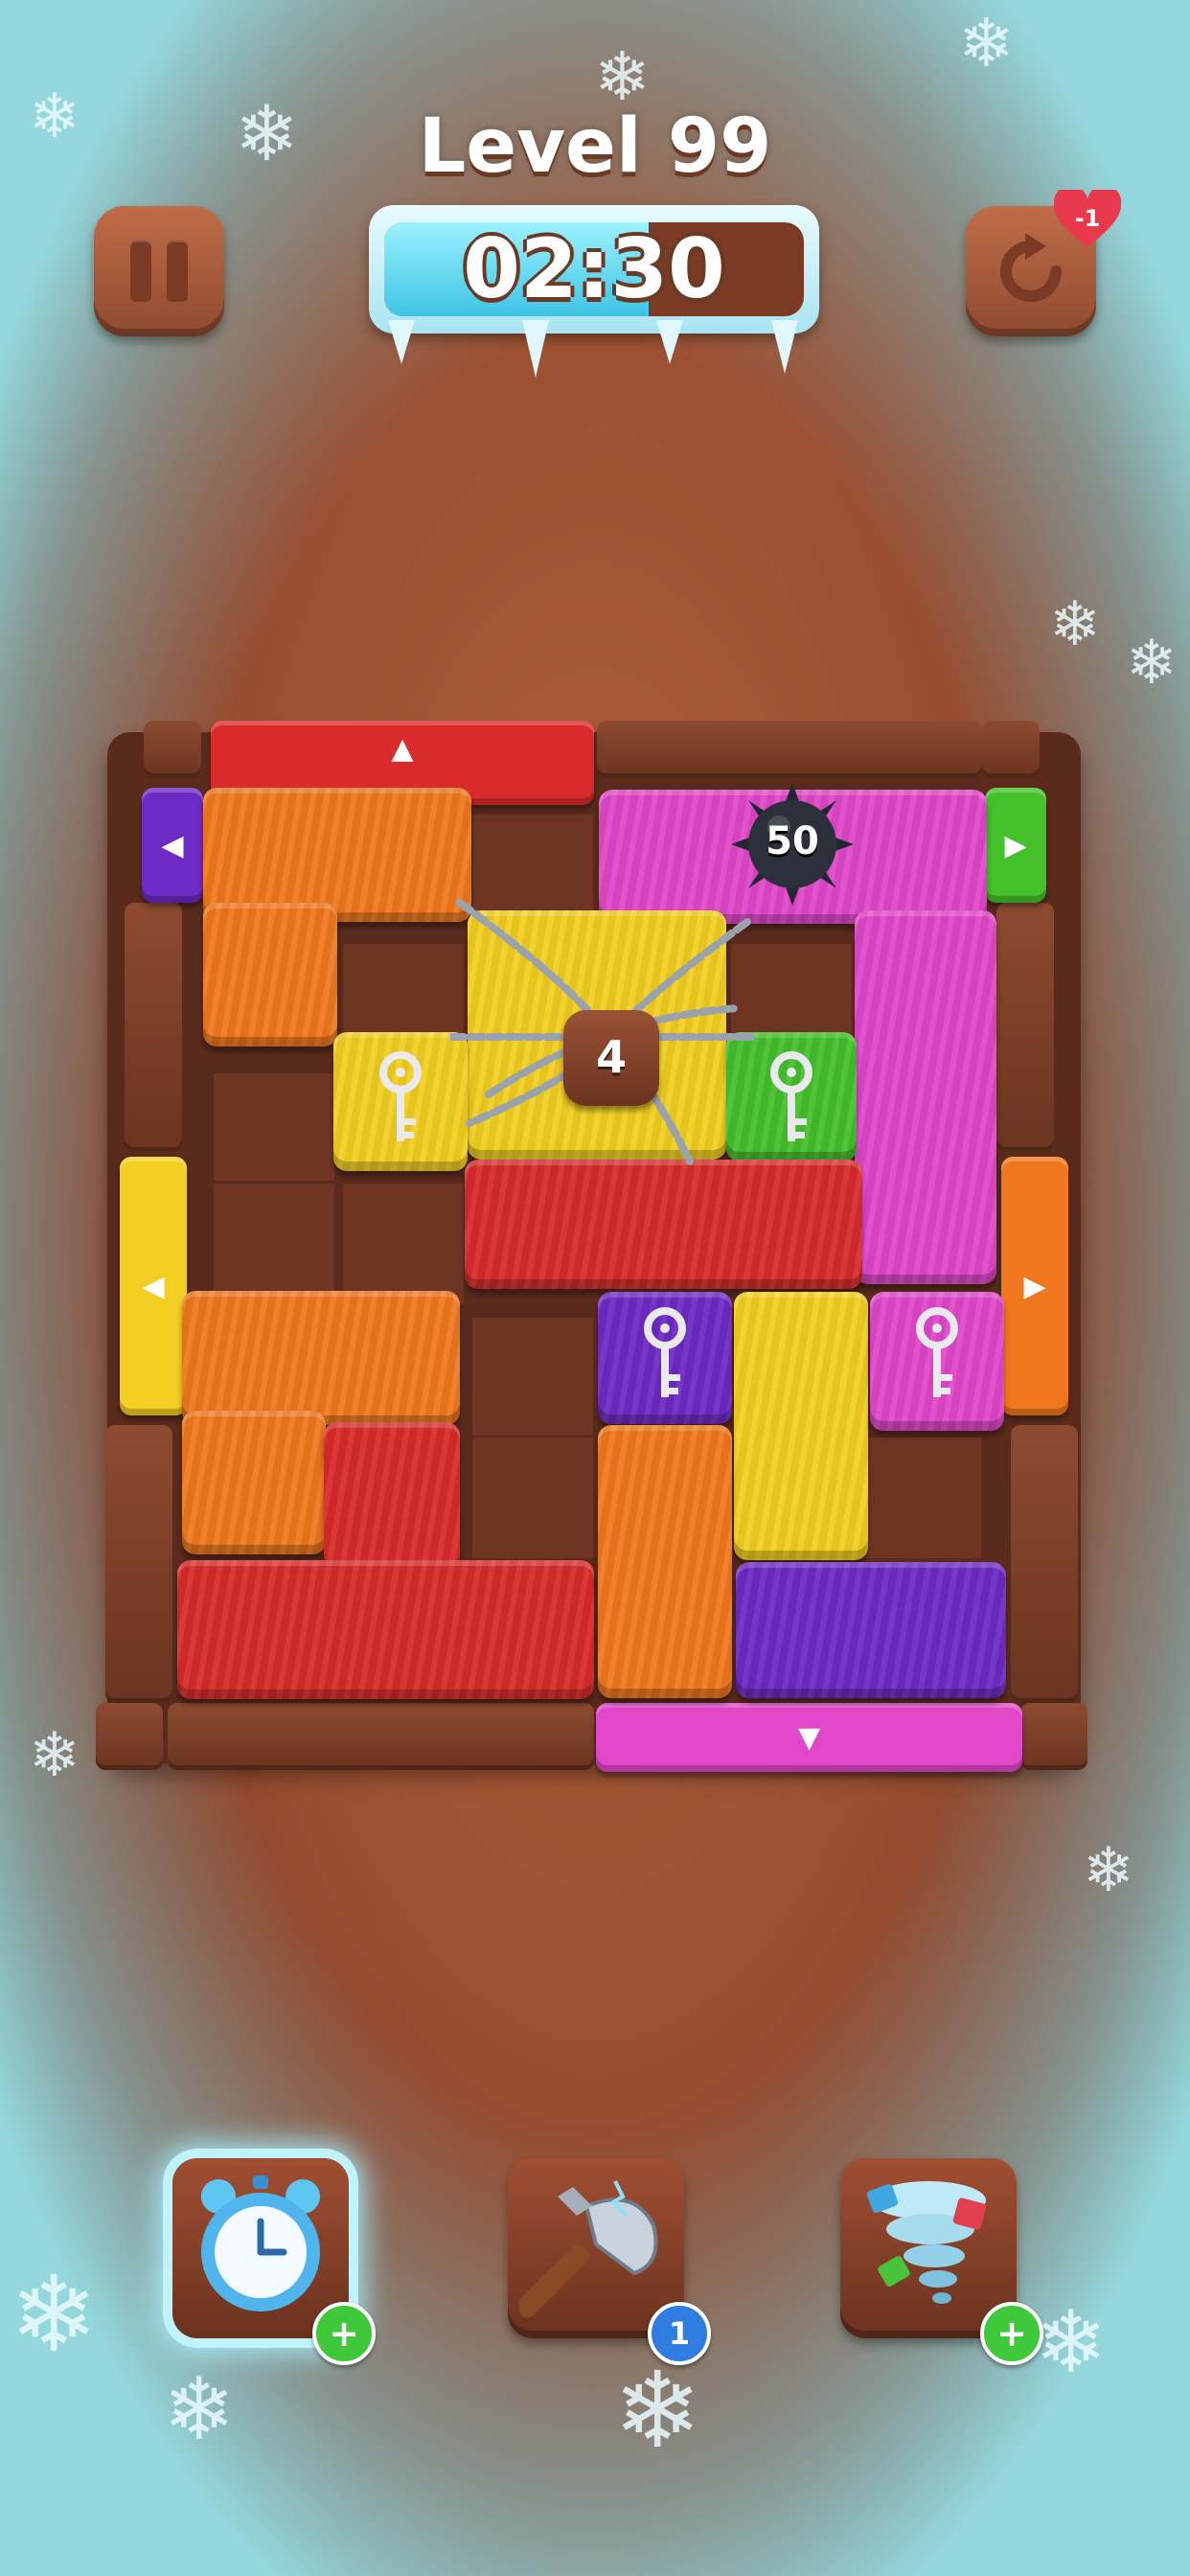 Image resolution: width=1190 pixels, height=2576 pixels. I want to click on booster-axe-button: 1, so click(609, 2261).